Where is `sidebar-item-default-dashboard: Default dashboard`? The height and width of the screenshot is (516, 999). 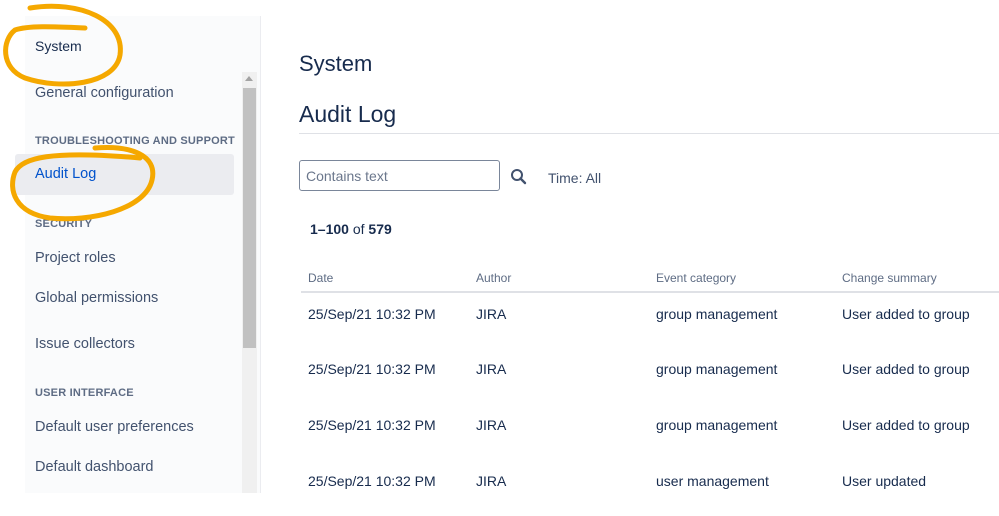
sidebar-item-default-dashboard: Default dashboard is located at coordinates (94, 467).